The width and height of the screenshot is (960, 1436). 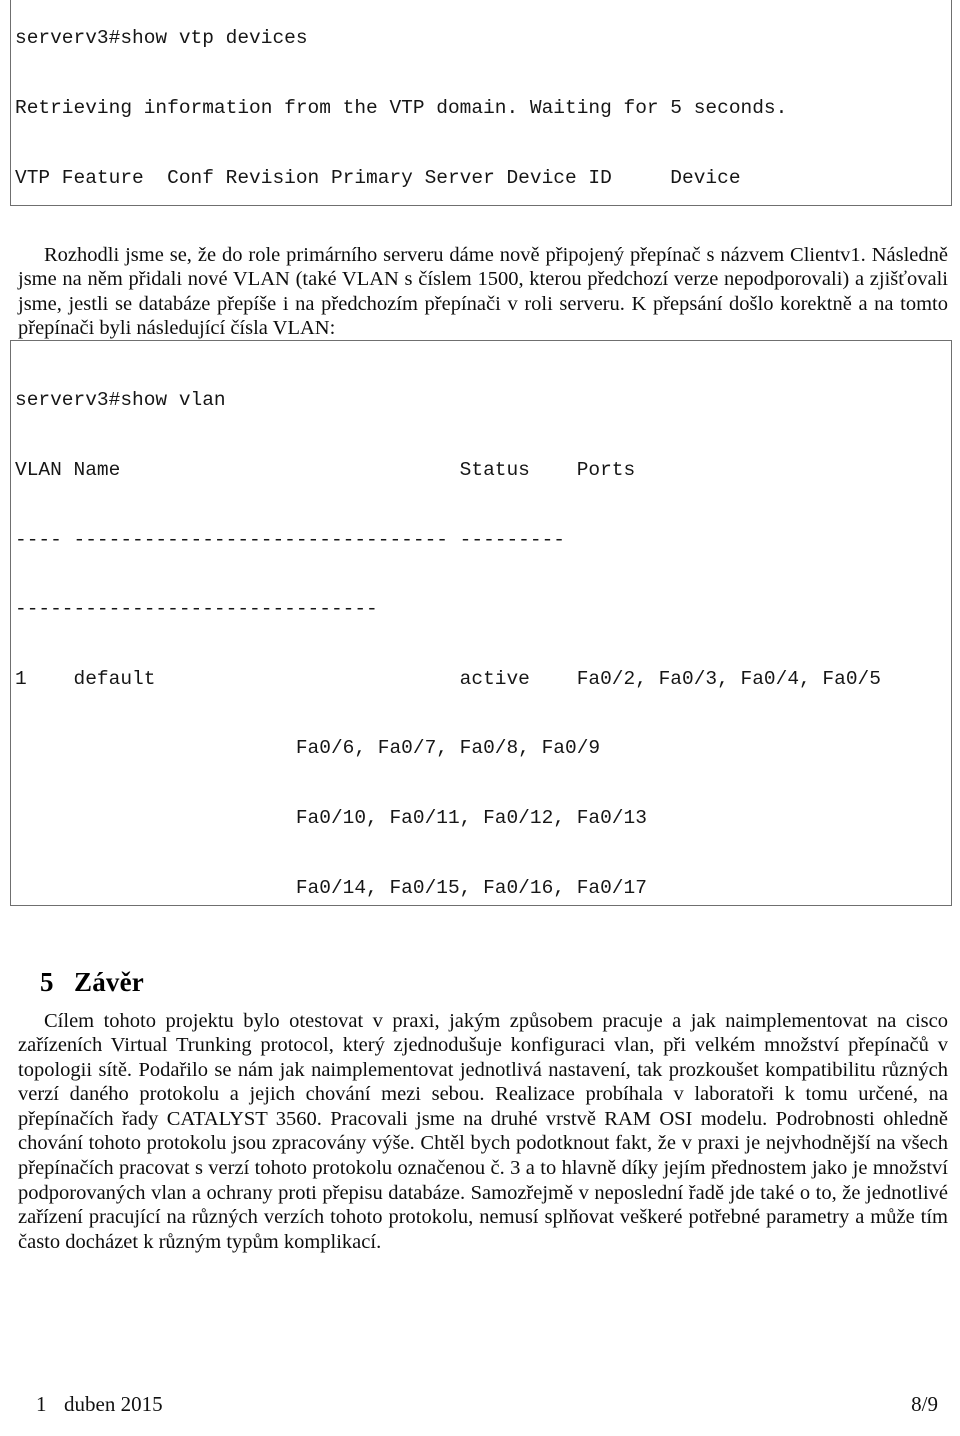 I want to click on section-heading-conclusion: 5 Závěr, so click(x=92, y=982).